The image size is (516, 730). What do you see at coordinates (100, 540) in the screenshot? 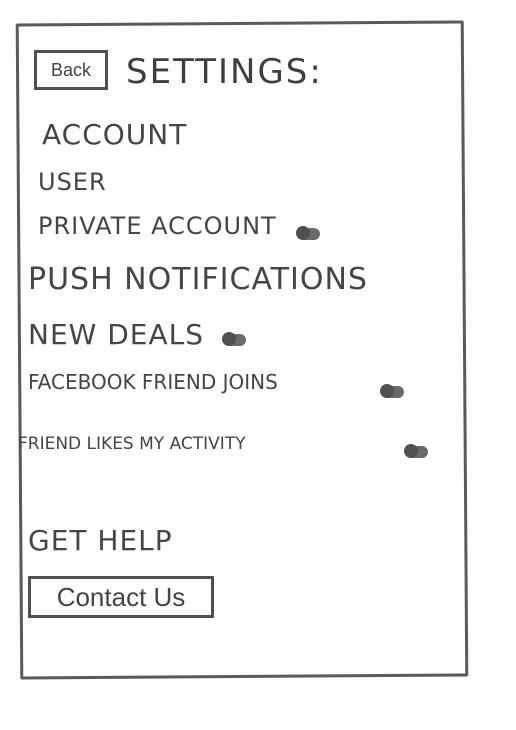
I see `get-help-heading: Get Help` at bounding box center [100, 540].